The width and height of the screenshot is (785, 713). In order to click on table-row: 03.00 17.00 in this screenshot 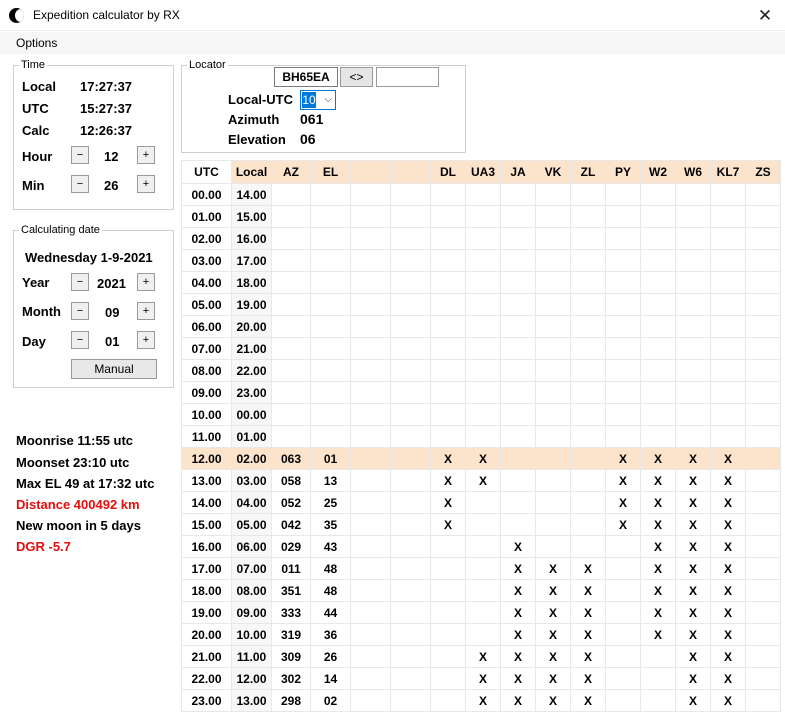, I will do `click(481, 260)`.